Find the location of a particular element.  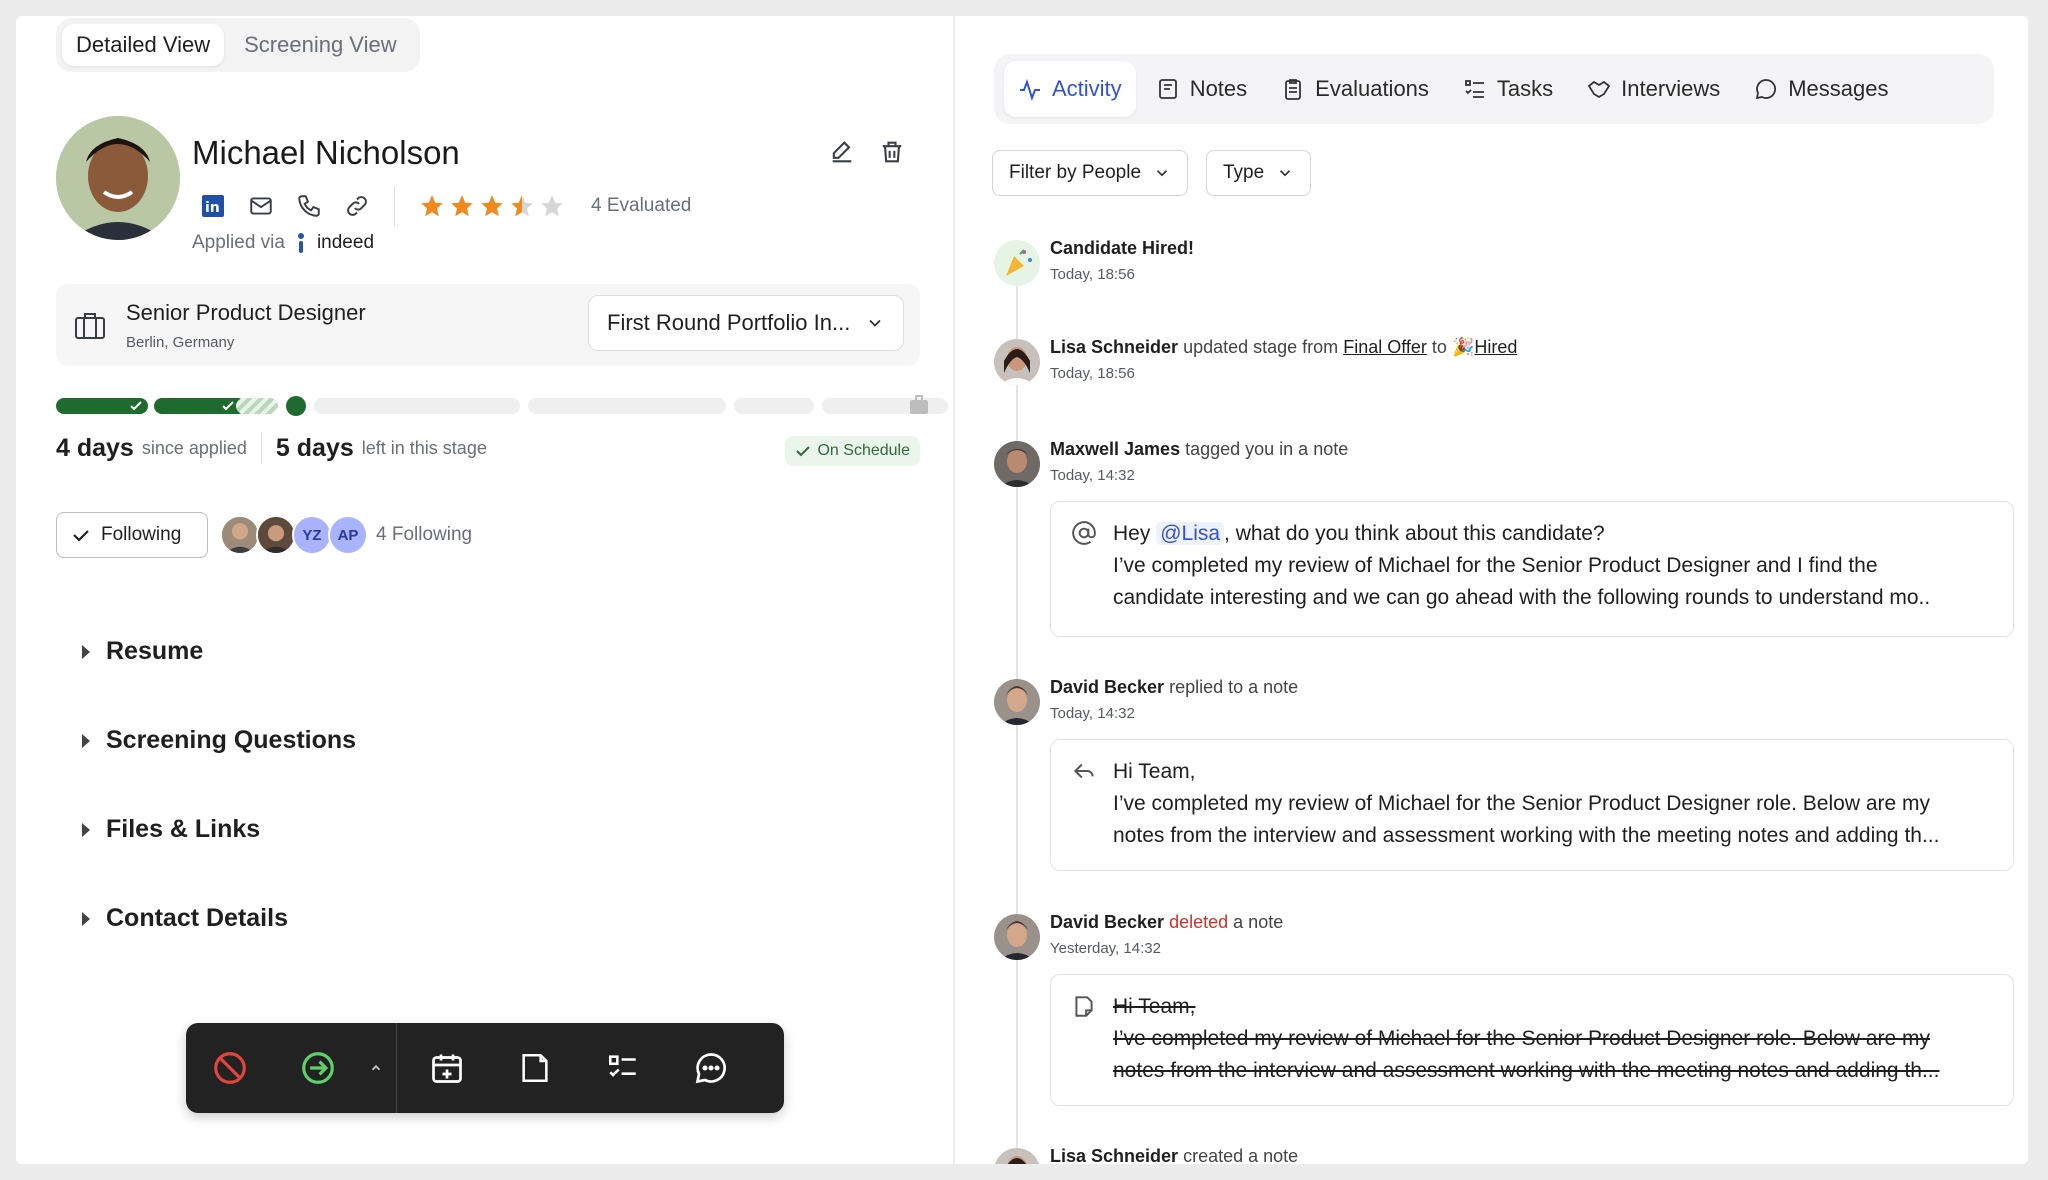

more-stages-button is located at coordinates (376, 1068).